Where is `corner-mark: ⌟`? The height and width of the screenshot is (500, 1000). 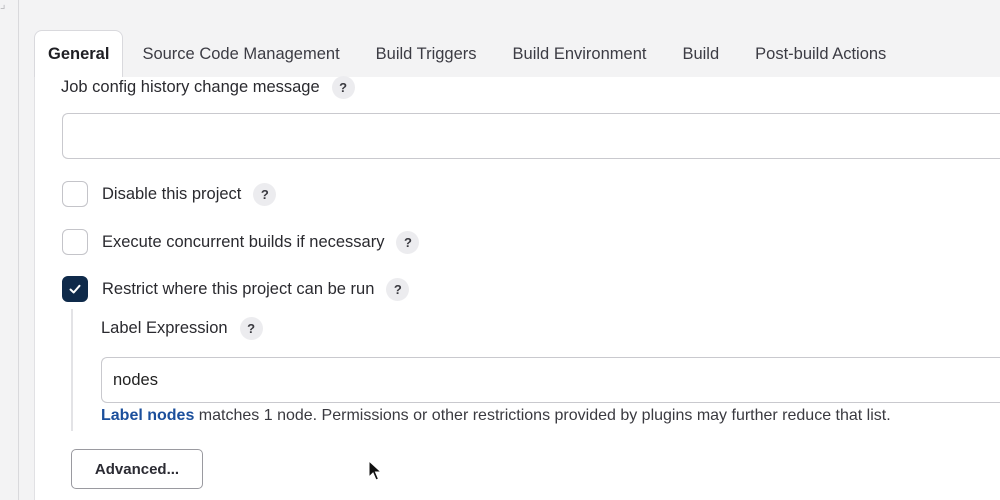
corner-mark: ⌟ is located at coordinates (3, 5).